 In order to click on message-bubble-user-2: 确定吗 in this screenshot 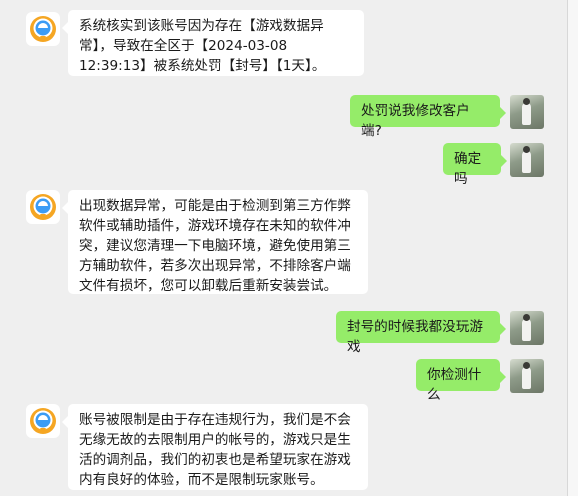, I will do `click(475, 165)`.